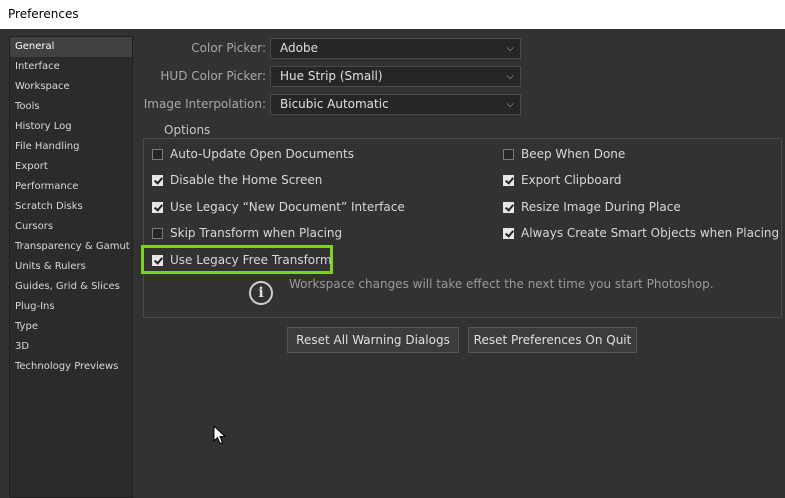 This screenshot has width=785, height=498. I want to click on sidebar-item-workspace: Workspace, so click(71, 87).